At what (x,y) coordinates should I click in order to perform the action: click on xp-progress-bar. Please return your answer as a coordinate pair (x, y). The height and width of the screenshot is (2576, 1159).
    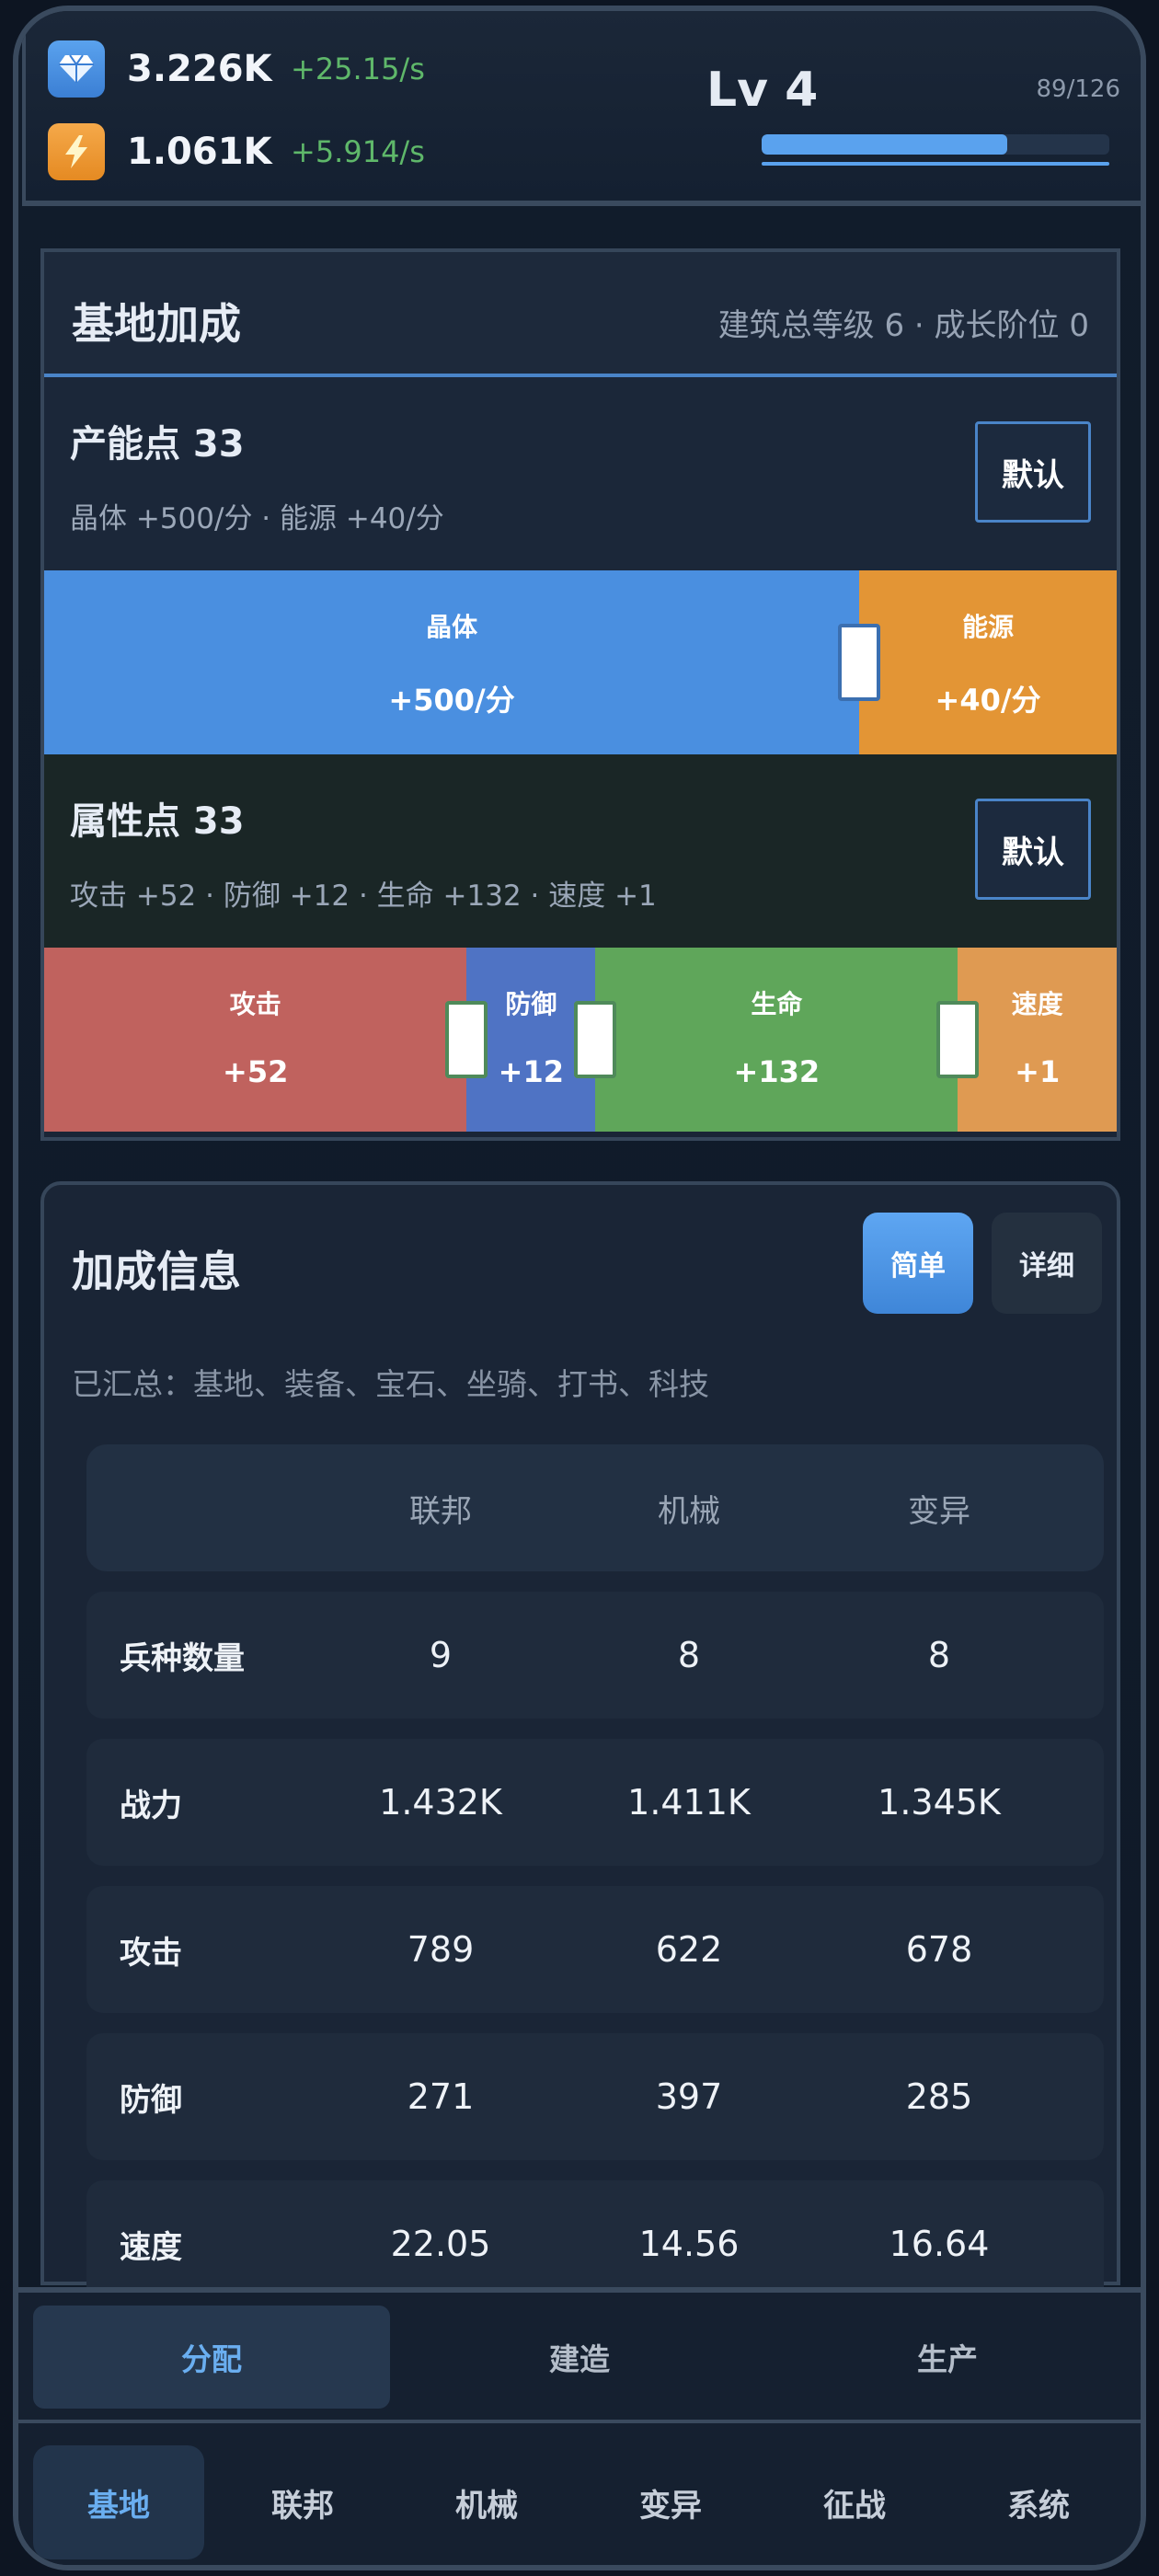
    Looking at the image, I should click on (935, 144).